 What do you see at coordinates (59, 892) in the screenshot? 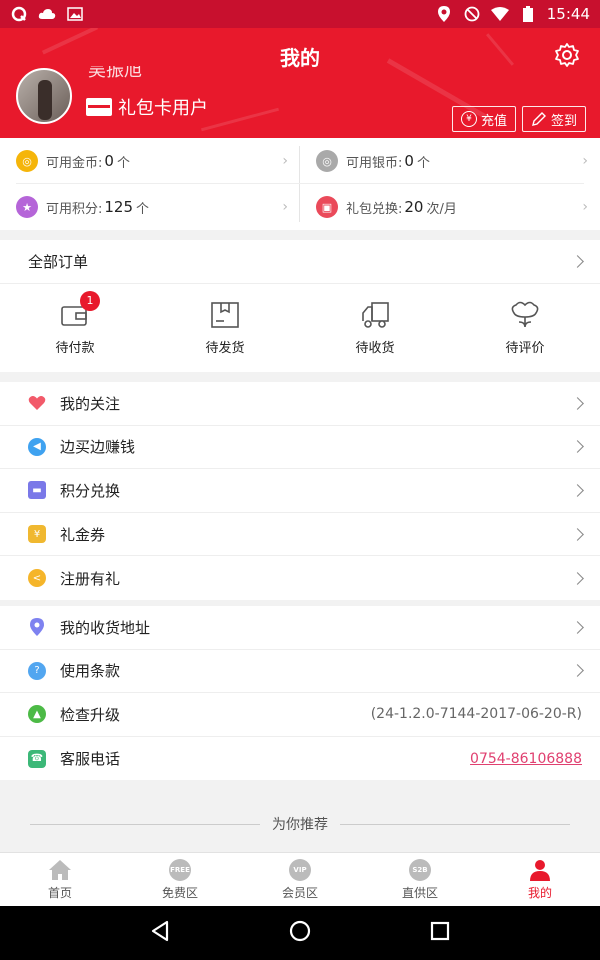
I see `tab-label: 首页` at bounding box center [59, 892].